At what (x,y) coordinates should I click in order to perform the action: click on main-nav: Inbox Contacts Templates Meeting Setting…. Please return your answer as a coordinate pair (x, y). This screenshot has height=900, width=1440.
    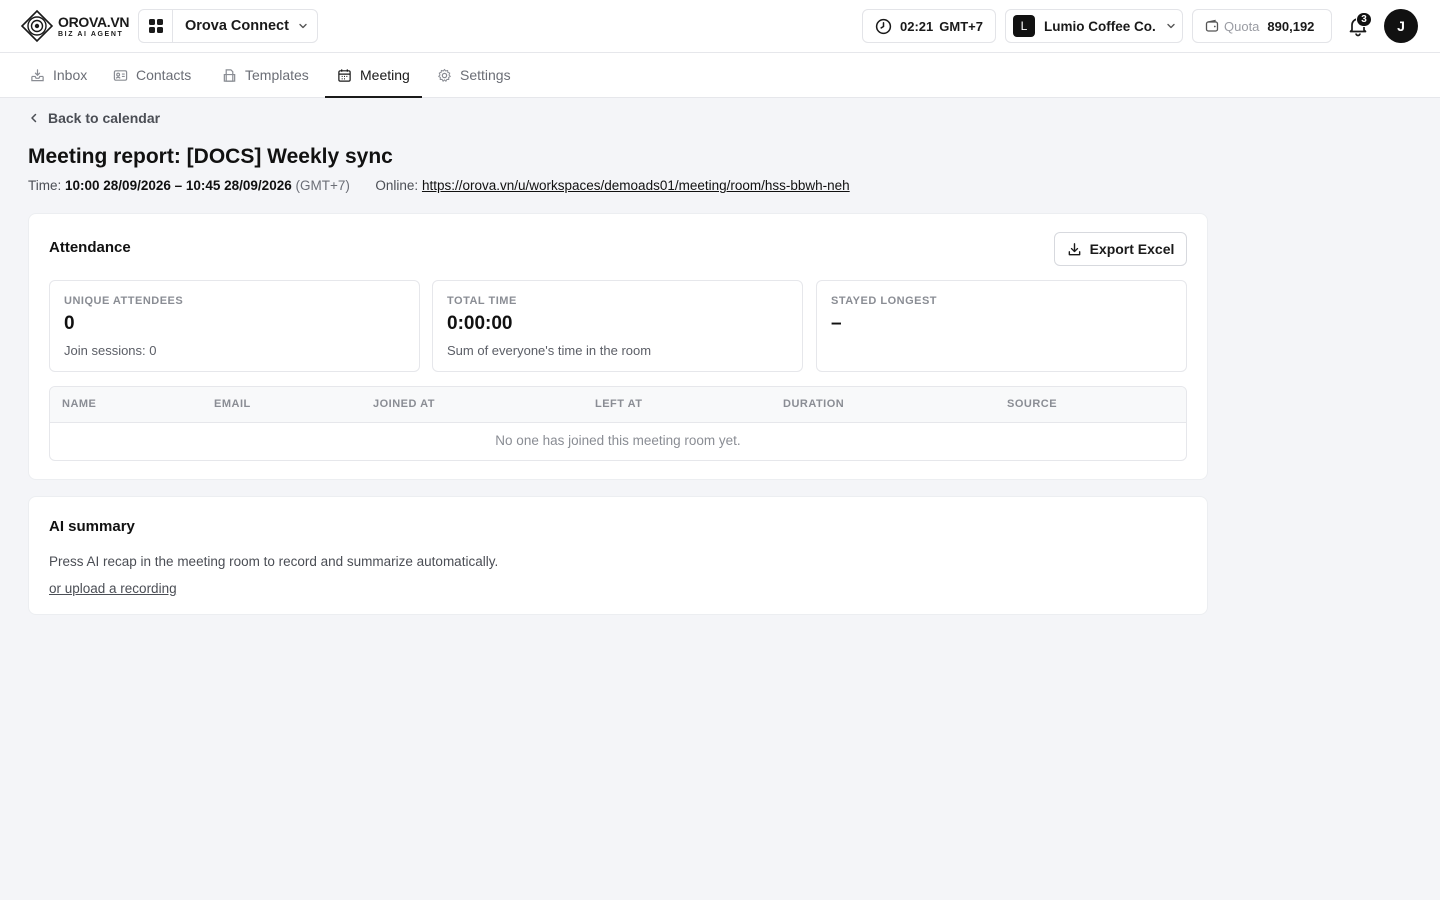
    Looking at the image, I should click on (720, 75).